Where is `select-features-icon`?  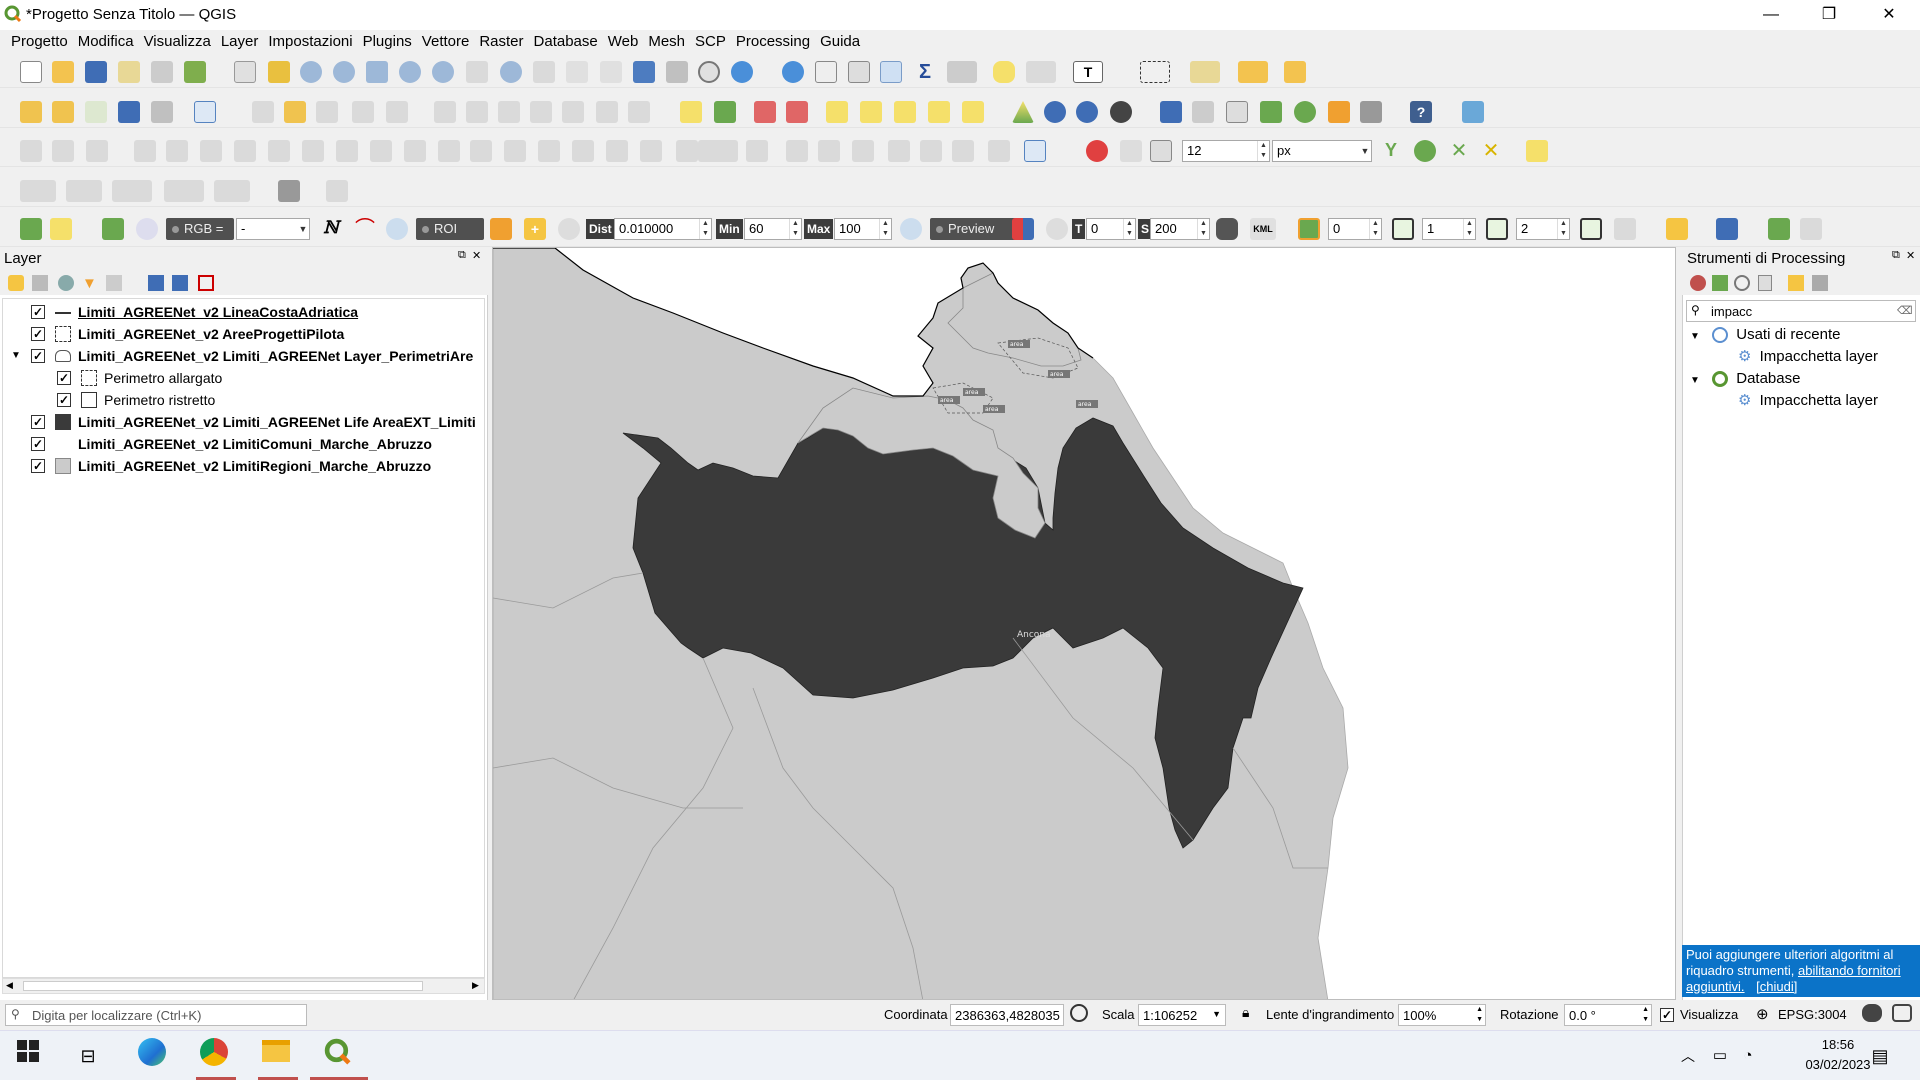
select-features-icon is located at coordinates (1155, 72).